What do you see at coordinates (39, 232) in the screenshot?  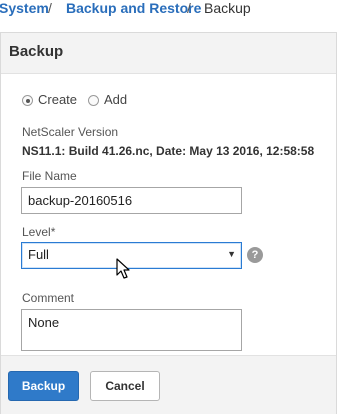 I see `level-label: Level*` at bounding box center [39, 232].